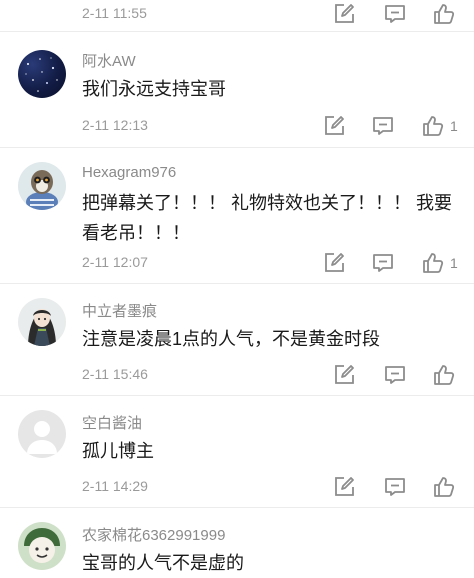 Image resolution: width=474 pixels, height=578 pixels. Describe the element at coordinates (115, 262) in the screenshot. I see `comment-time: 2-11 12:07` at that location.